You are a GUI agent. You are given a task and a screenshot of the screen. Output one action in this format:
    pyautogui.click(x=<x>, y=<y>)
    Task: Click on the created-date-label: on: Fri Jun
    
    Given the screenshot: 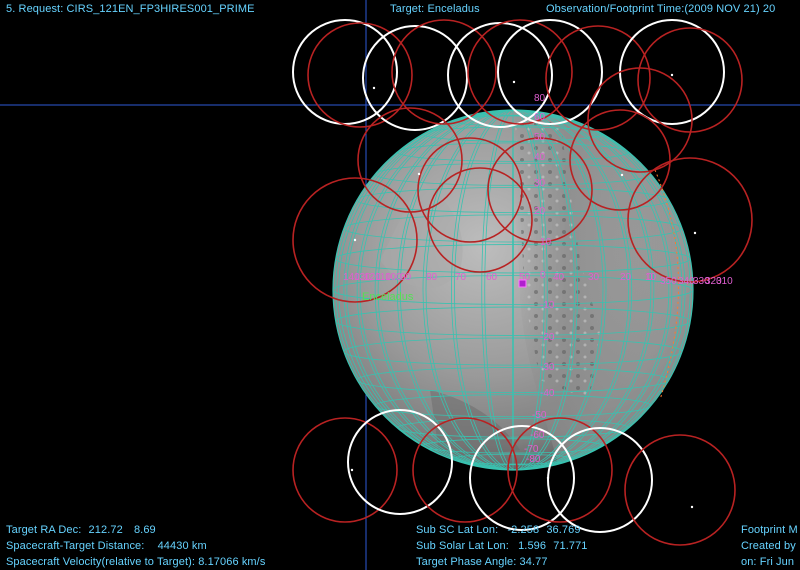 What is the action you would take?
    pyautogui.click(x=768, y=562)
    